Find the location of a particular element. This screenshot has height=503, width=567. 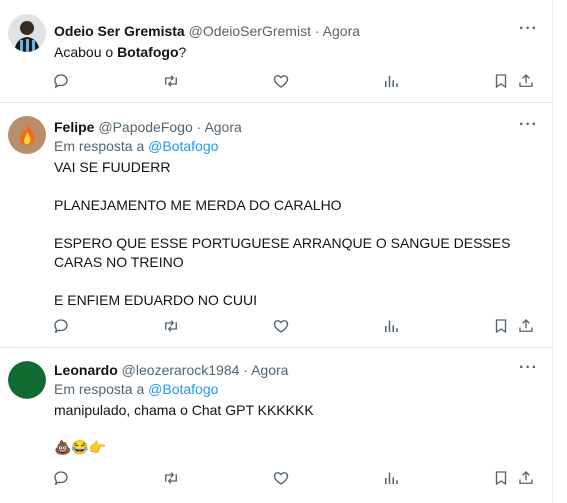

tweet-header: Leonardo @leozerarock1984 · Agora is located at coordinates (296, 370).